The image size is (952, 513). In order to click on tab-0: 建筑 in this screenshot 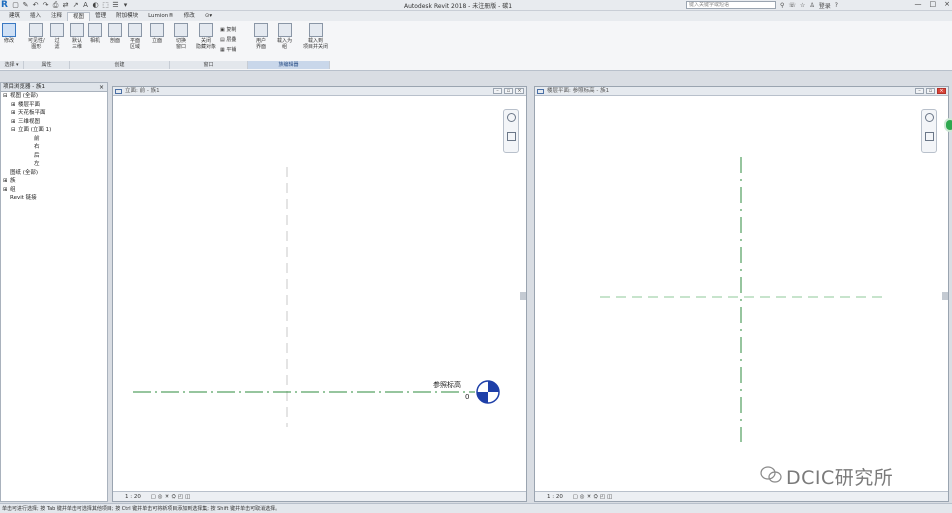, I will do `click(14, 16)`.